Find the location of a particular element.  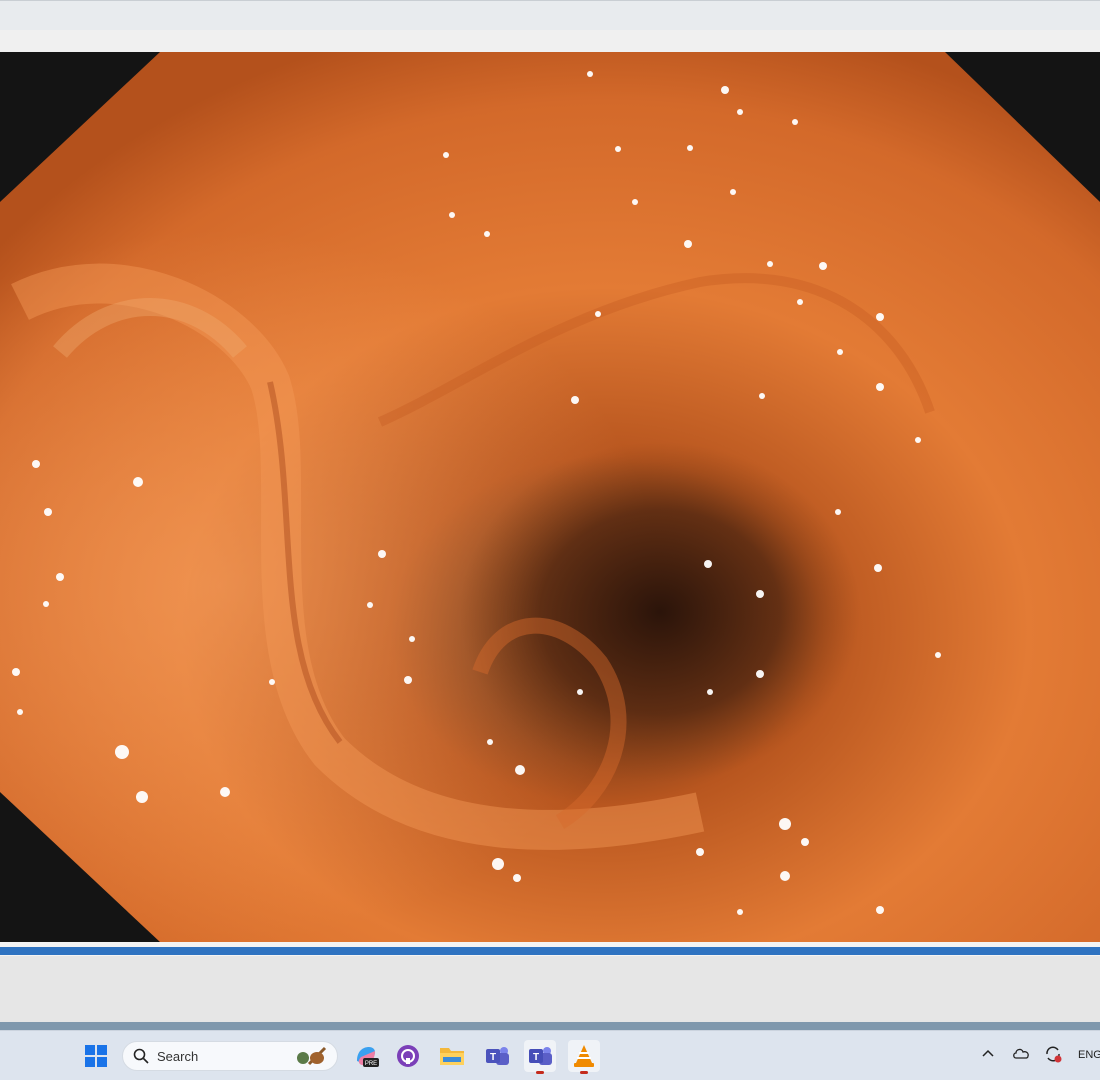

teams-classic-icon: T is located at coordinates (497, 1056).